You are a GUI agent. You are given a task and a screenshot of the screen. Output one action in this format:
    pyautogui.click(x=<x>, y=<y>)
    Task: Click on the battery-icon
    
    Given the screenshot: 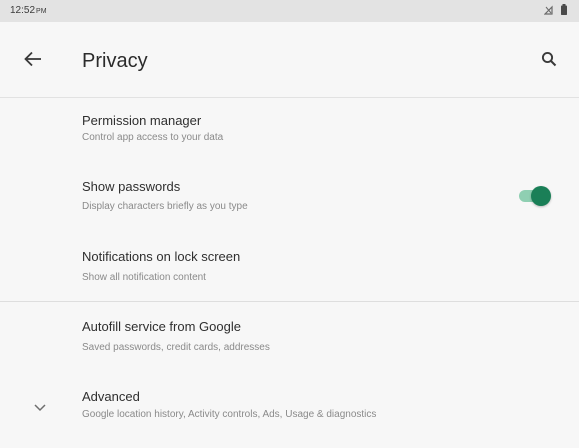 What is the action you would take?
    pyautogui.click(x=564, y=9)
    